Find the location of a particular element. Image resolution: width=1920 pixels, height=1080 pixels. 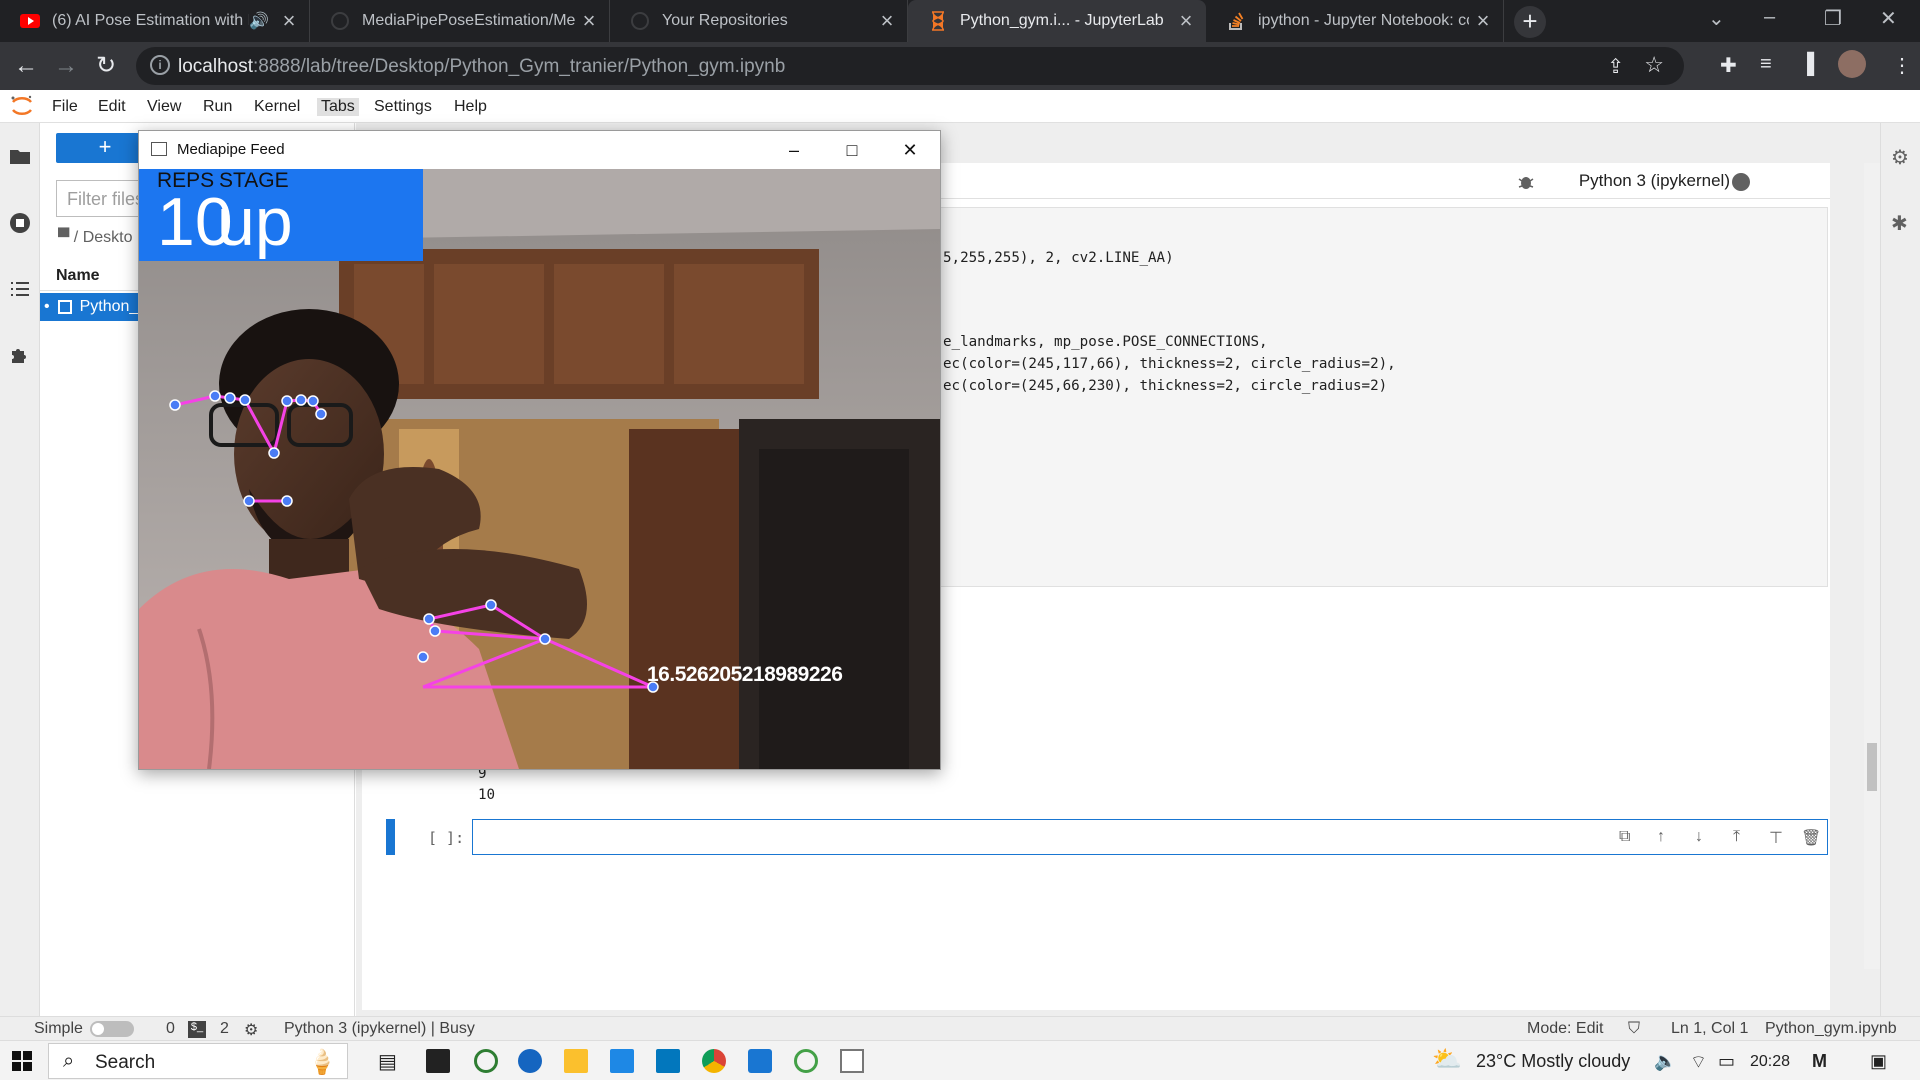

kernel-count: 2 is located at coordinates (224, 1029).